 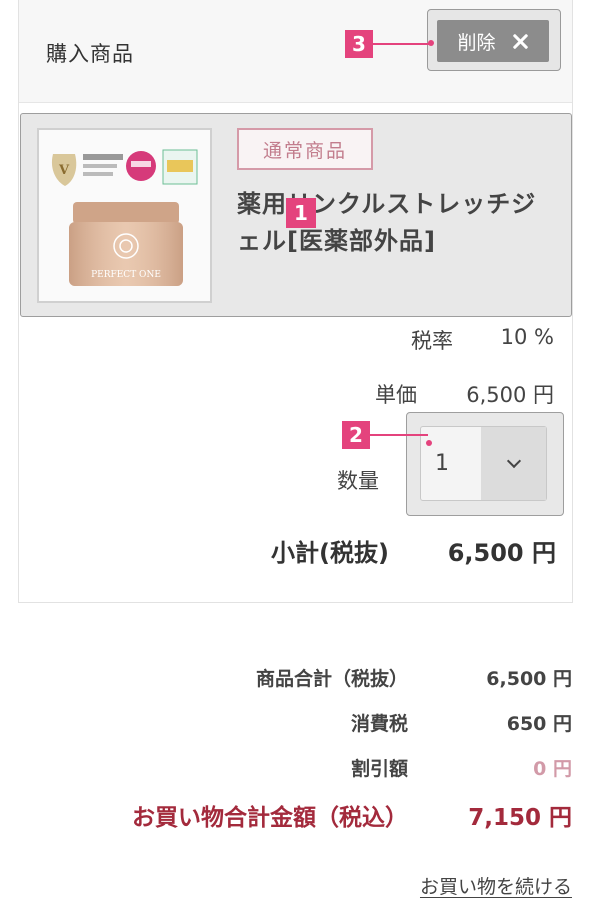 What do you see at coordinates (539, 724) in the screenshot?
I see `summary-value-tax: 650 円` at bounding box center [539, 724].